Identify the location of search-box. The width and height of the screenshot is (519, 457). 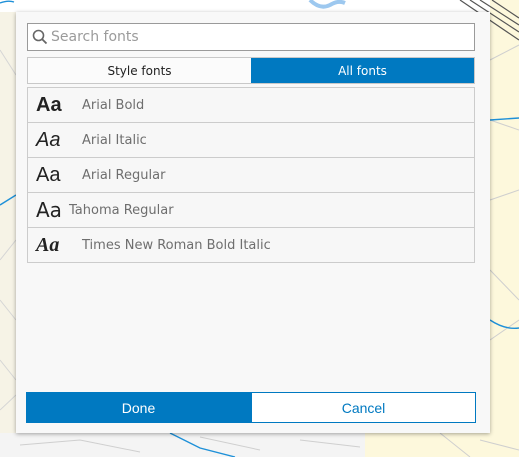
(251, 37).